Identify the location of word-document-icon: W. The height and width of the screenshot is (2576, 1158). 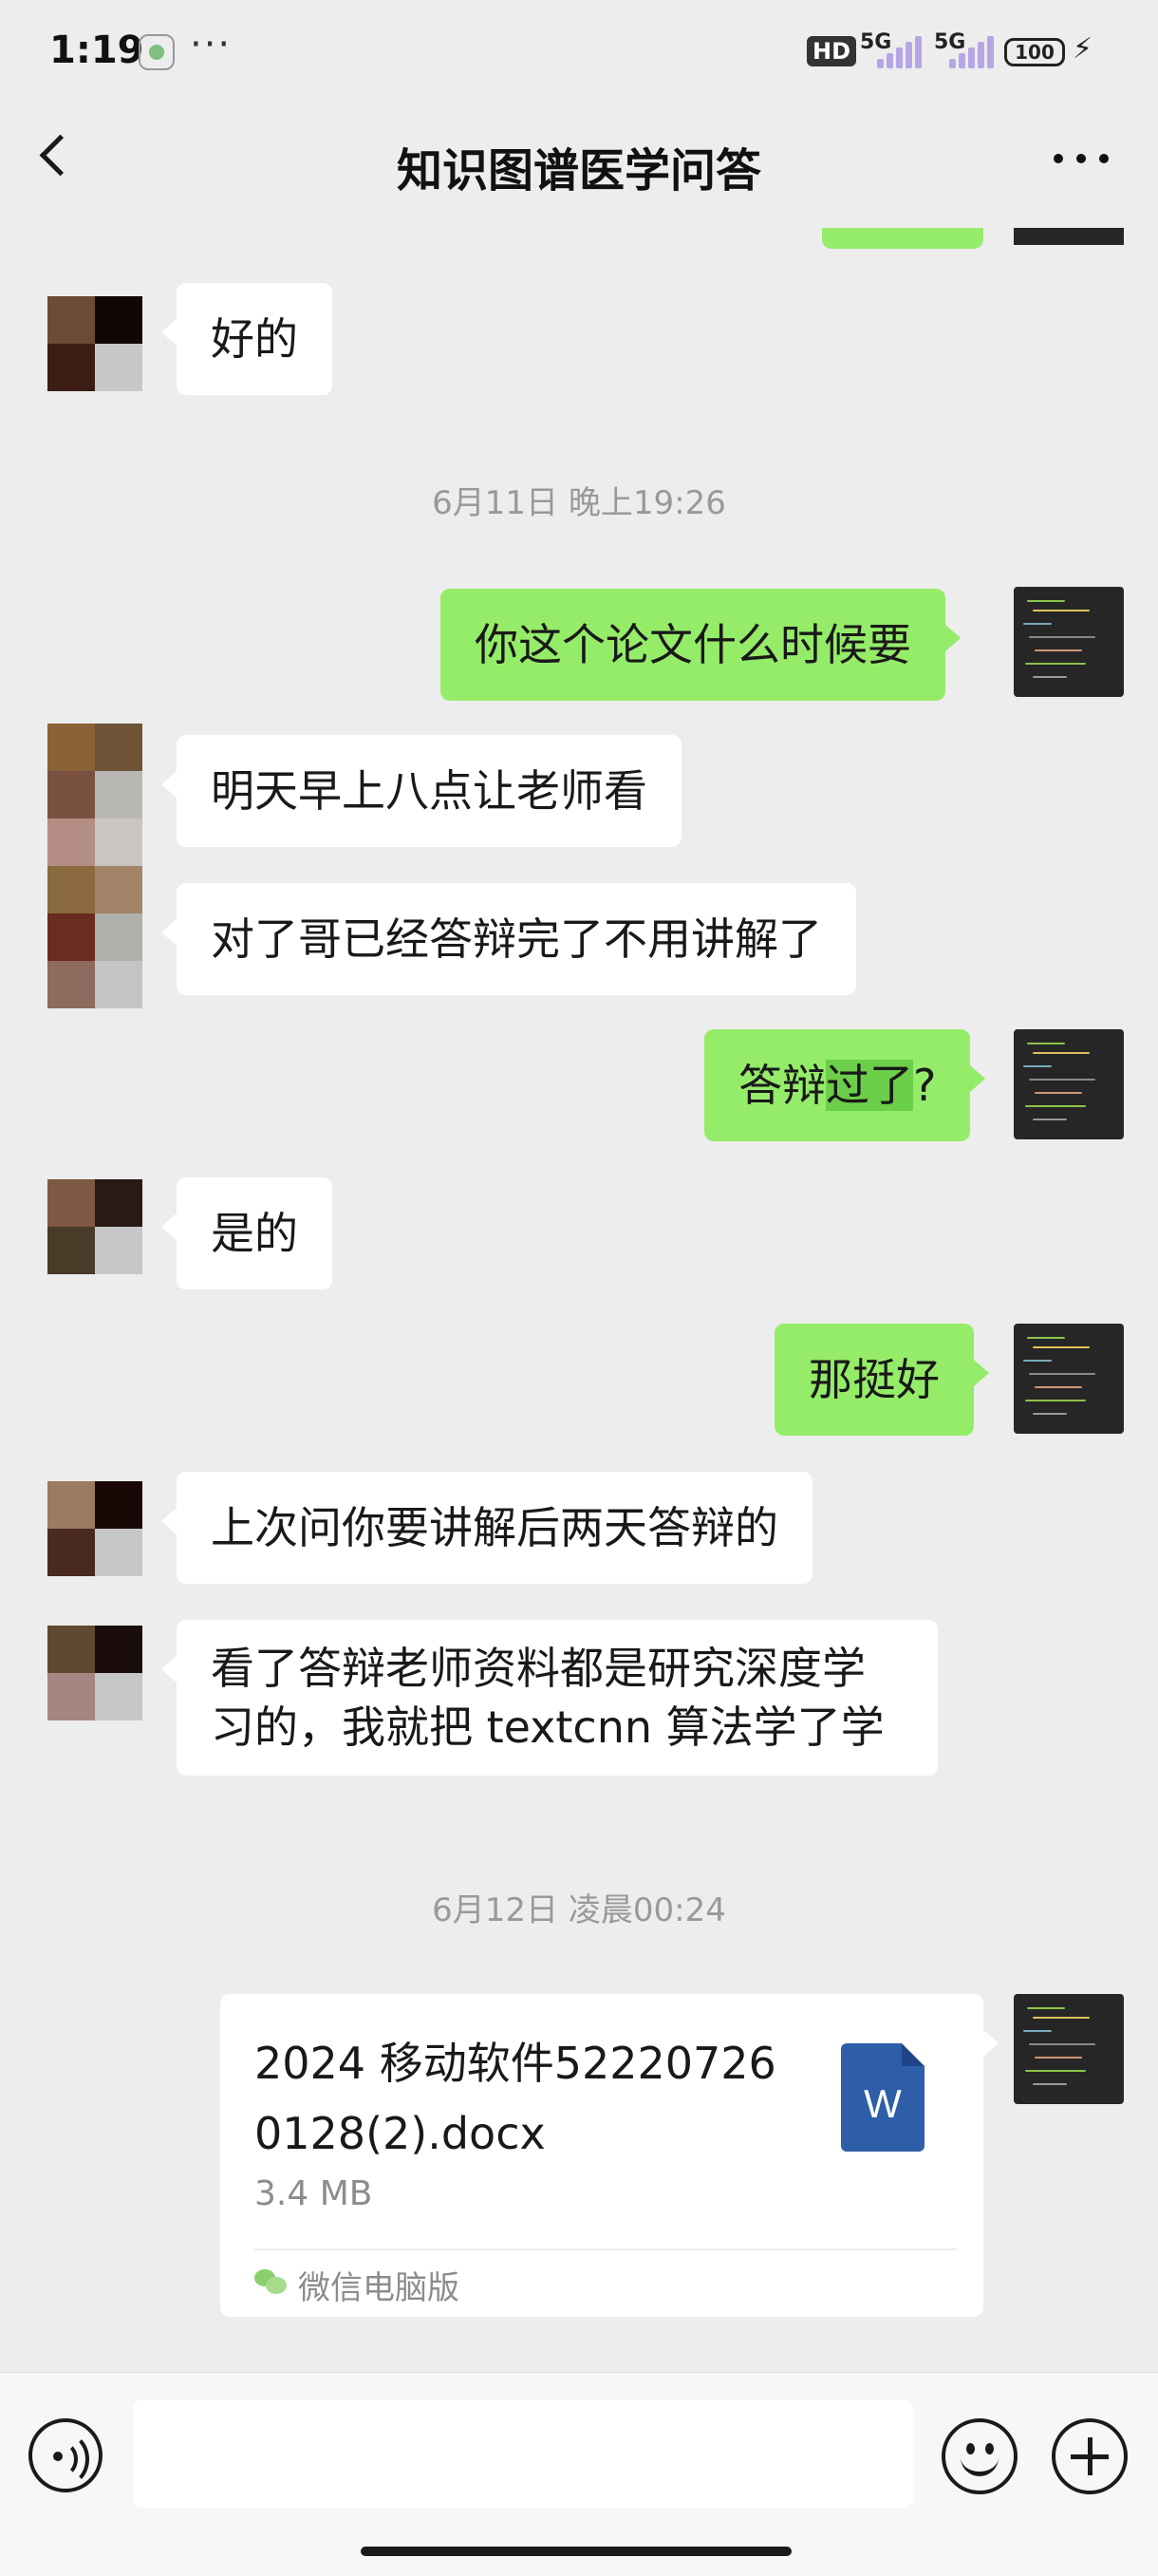
(883, 2097).